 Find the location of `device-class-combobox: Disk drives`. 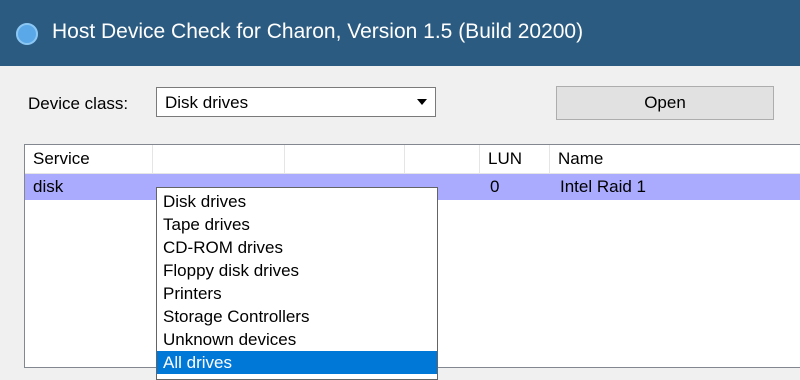

device-class-combobox: Disk drives is located at coordinates (296, 102).